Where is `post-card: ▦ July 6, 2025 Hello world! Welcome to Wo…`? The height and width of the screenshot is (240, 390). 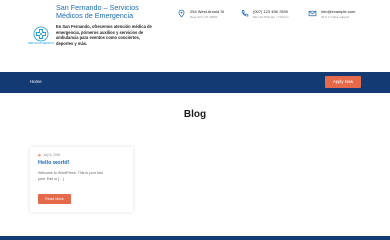
post-card: ▦ July 6, 2025 Hello world! Welcome to Wo… is located at coordinates (81, 179).